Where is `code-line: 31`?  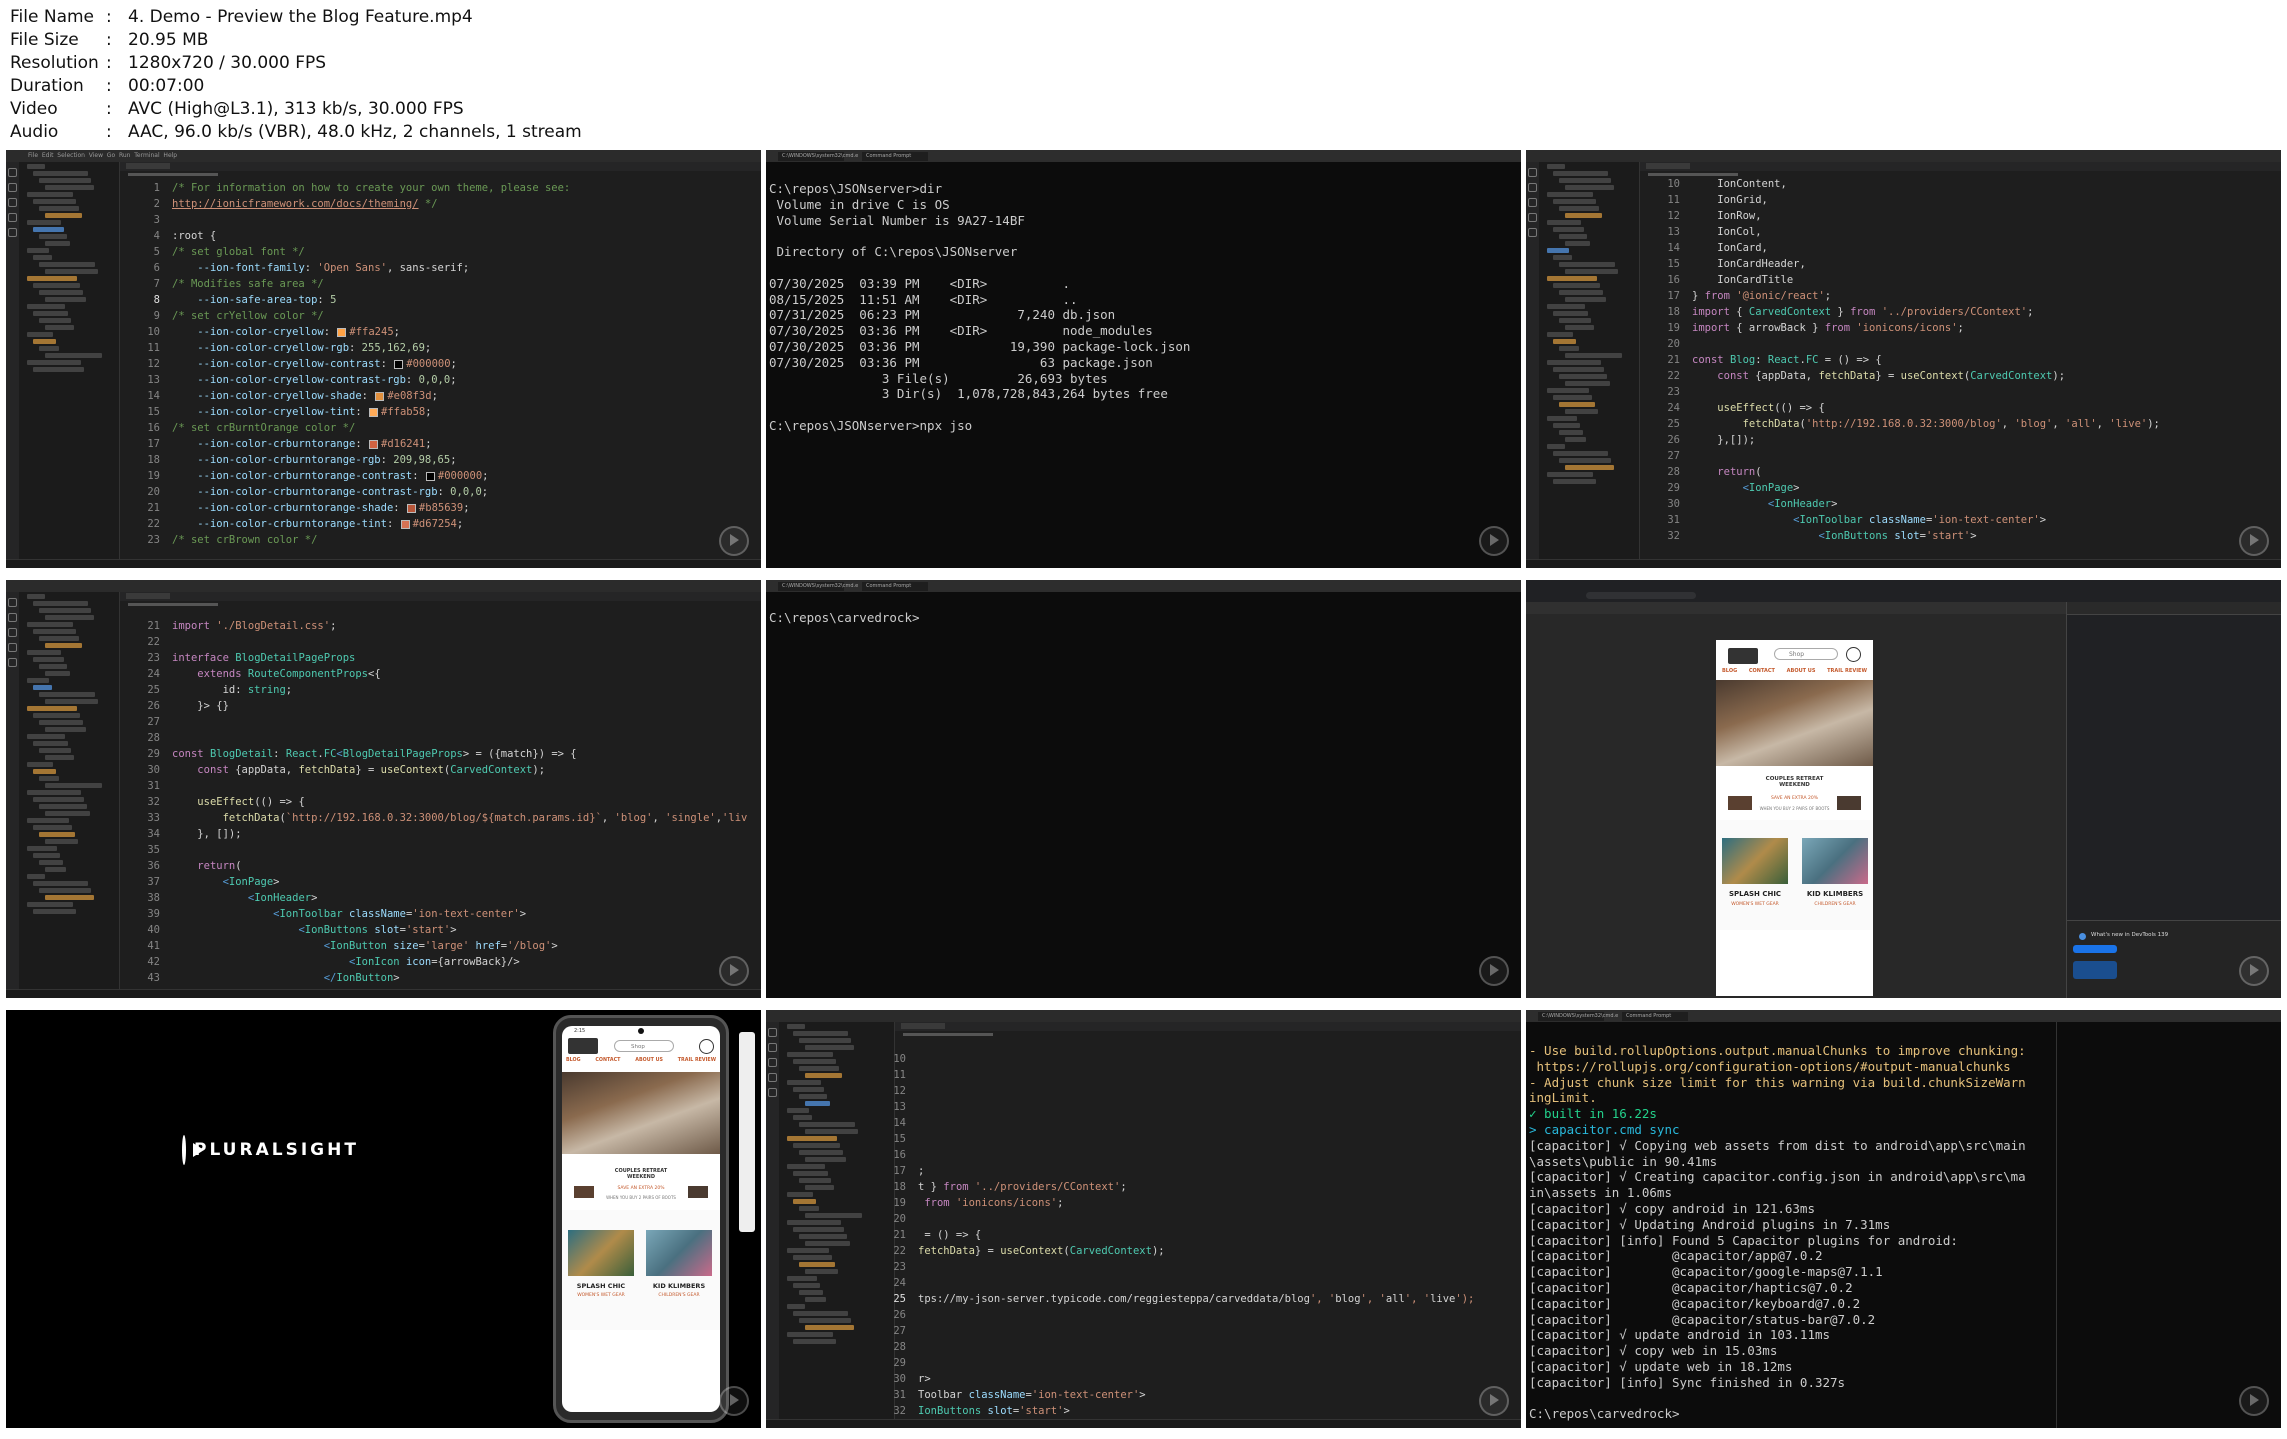
code-line: 31 is located at coordinates (440, 786).